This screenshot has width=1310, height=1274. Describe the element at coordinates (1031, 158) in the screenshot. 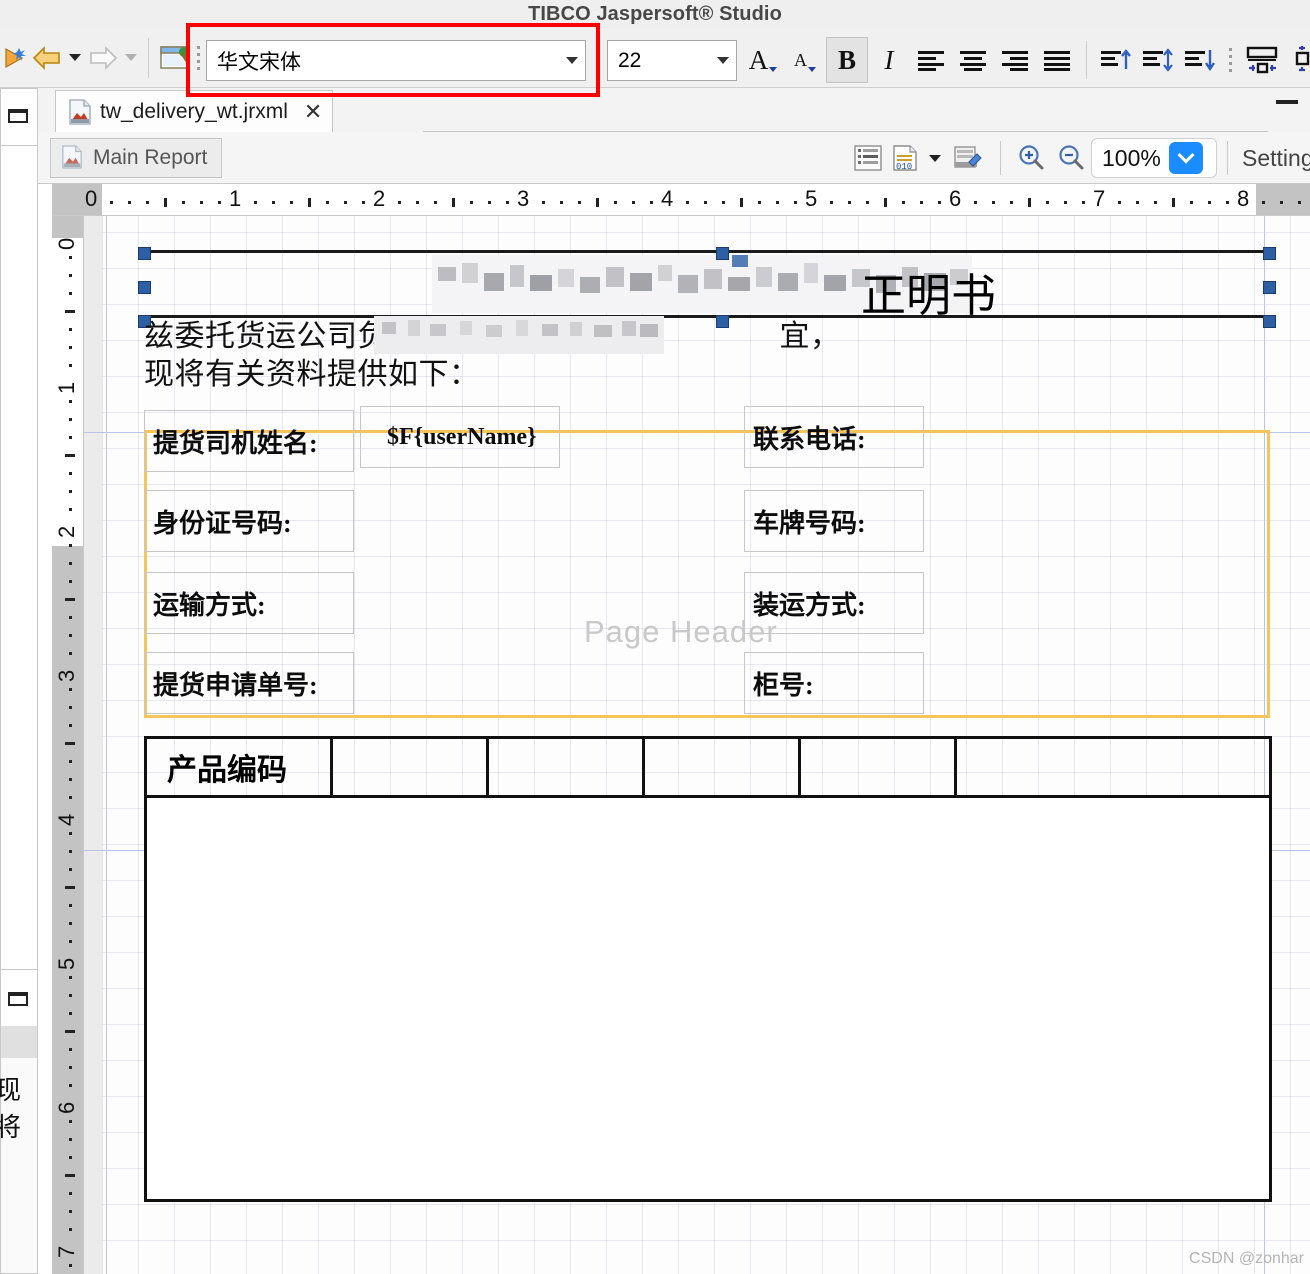

I see `zoom-in-button` at that location.